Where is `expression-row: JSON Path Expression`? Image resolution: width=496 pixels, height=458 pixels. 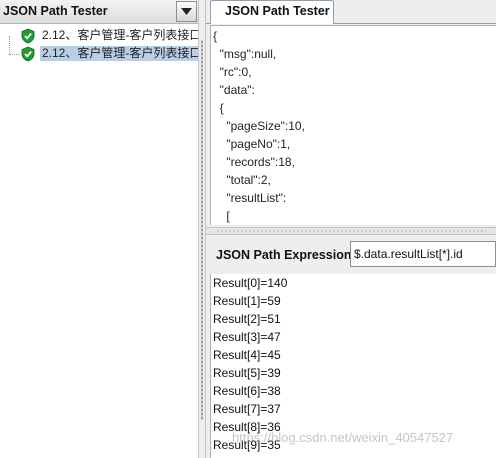 expression-row: JSON Path Expression is located at coordinates (353, 255).